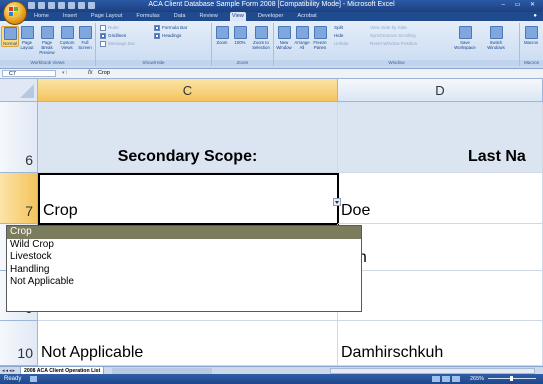 Image resolution: width=543 pixels, height=384 pixels. What do you see at coordinates (106, 16) in the screenshot?
I see `tab-page-layout: Page Layout` at bounding box center [106, 16].